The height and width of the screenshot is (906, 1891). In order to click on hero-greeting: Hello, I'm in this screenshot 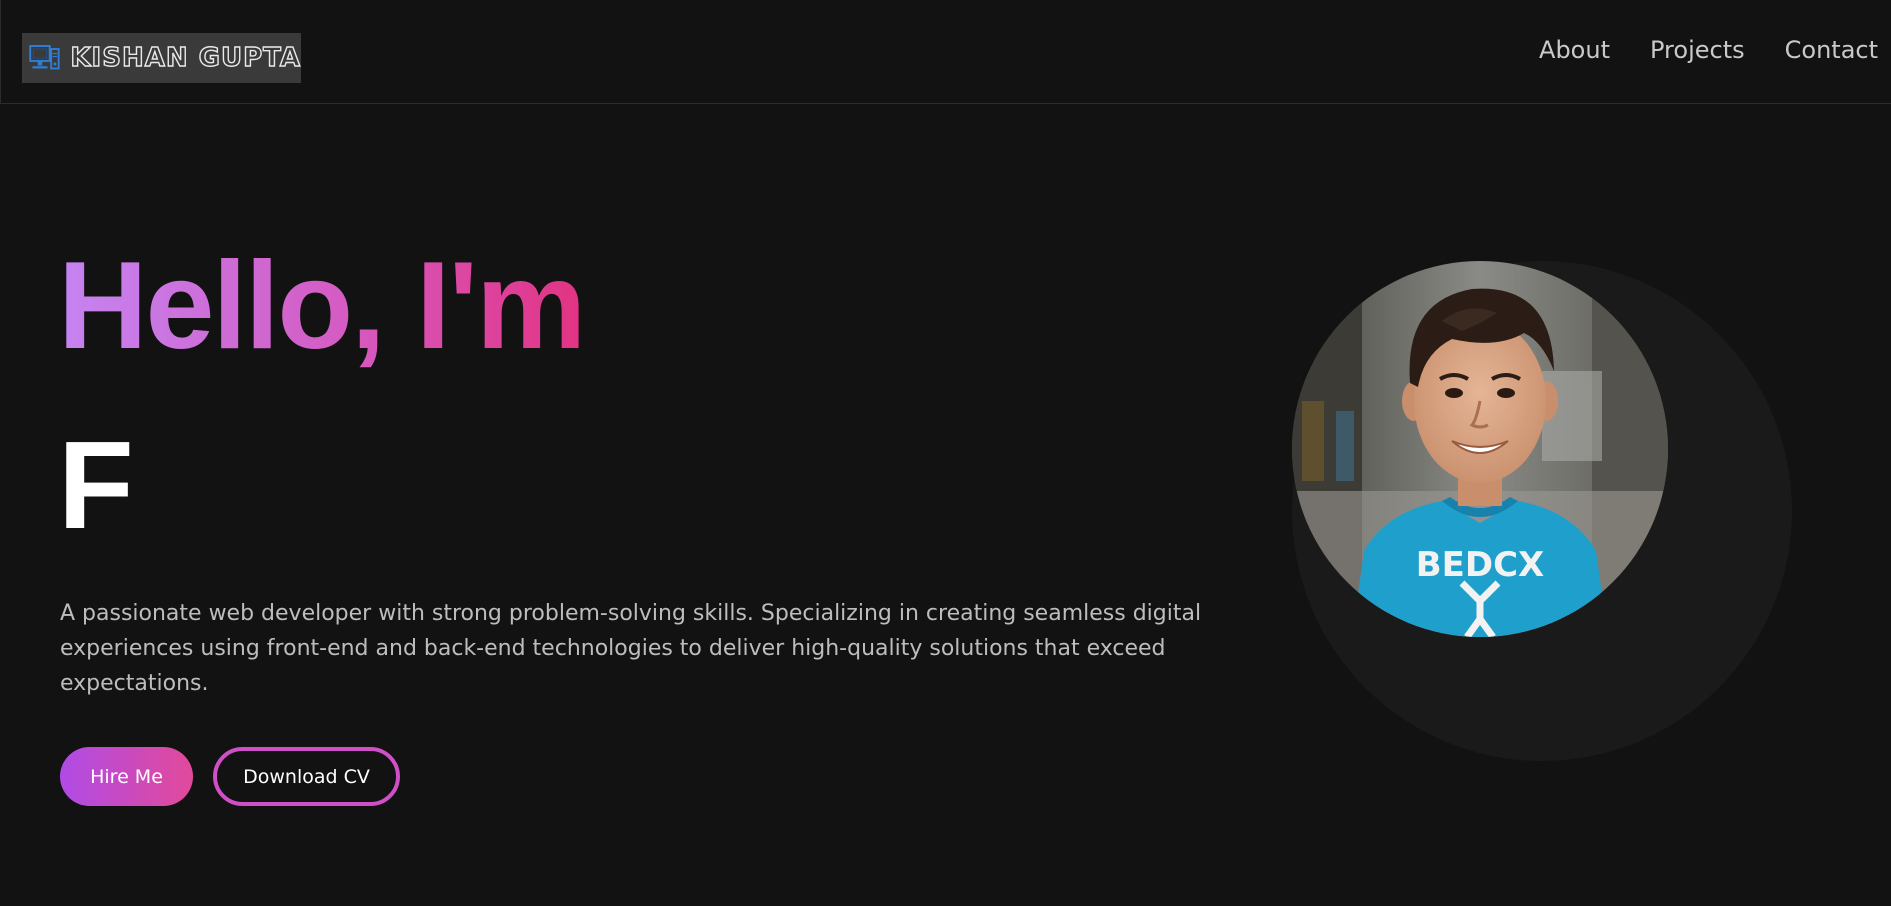, I will do `click(322, 306)`.